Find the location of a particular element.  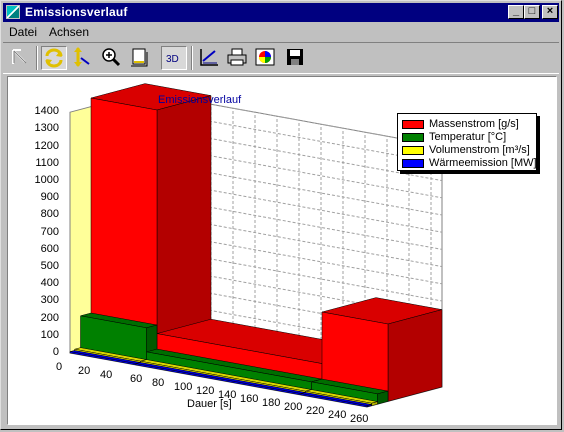

x-tick-label: 100 is located at coordinates (183, 387).